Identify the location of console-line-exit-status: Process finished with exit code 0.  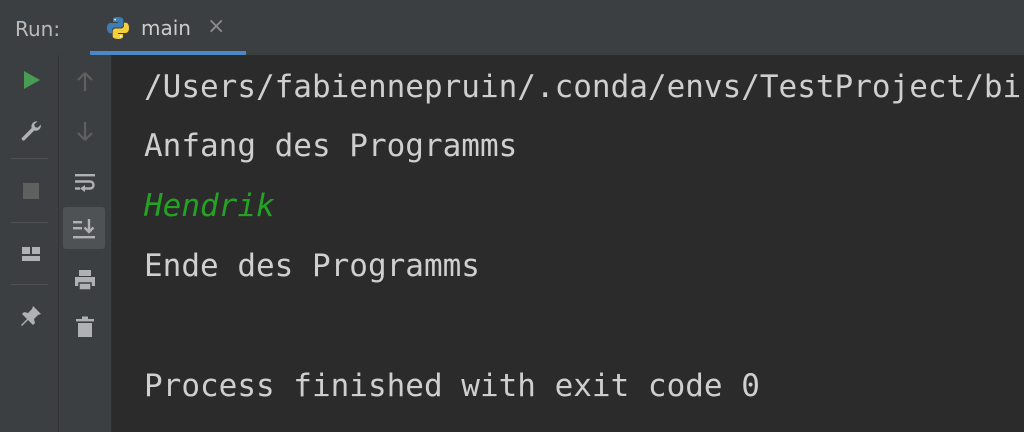
(452, 386).